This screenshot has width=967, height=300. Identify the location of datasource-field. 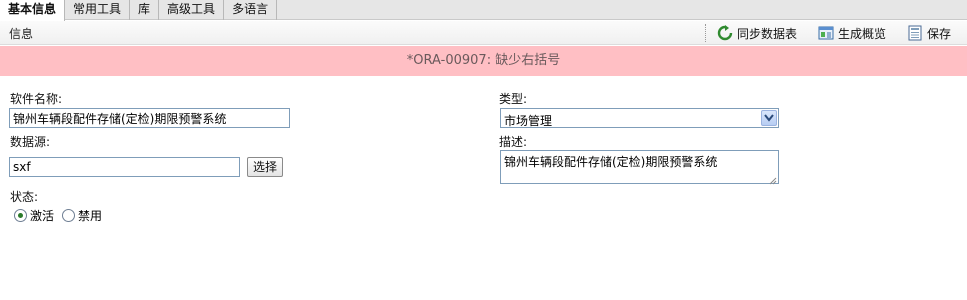
(124, 167).